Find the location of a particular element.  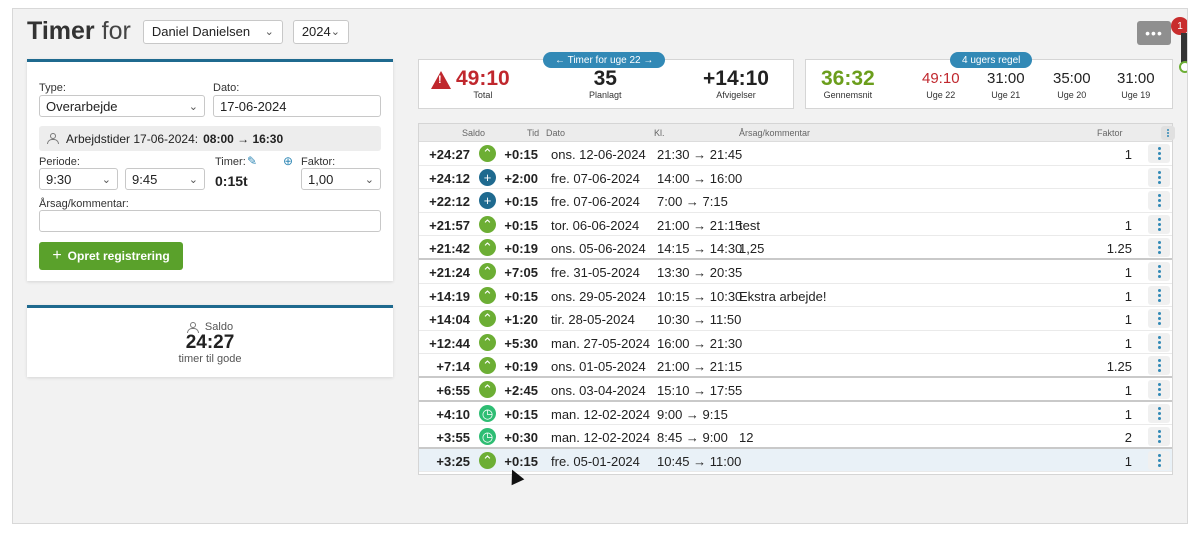

row-saldo: +4:10 is located at coordinates (453, 414).